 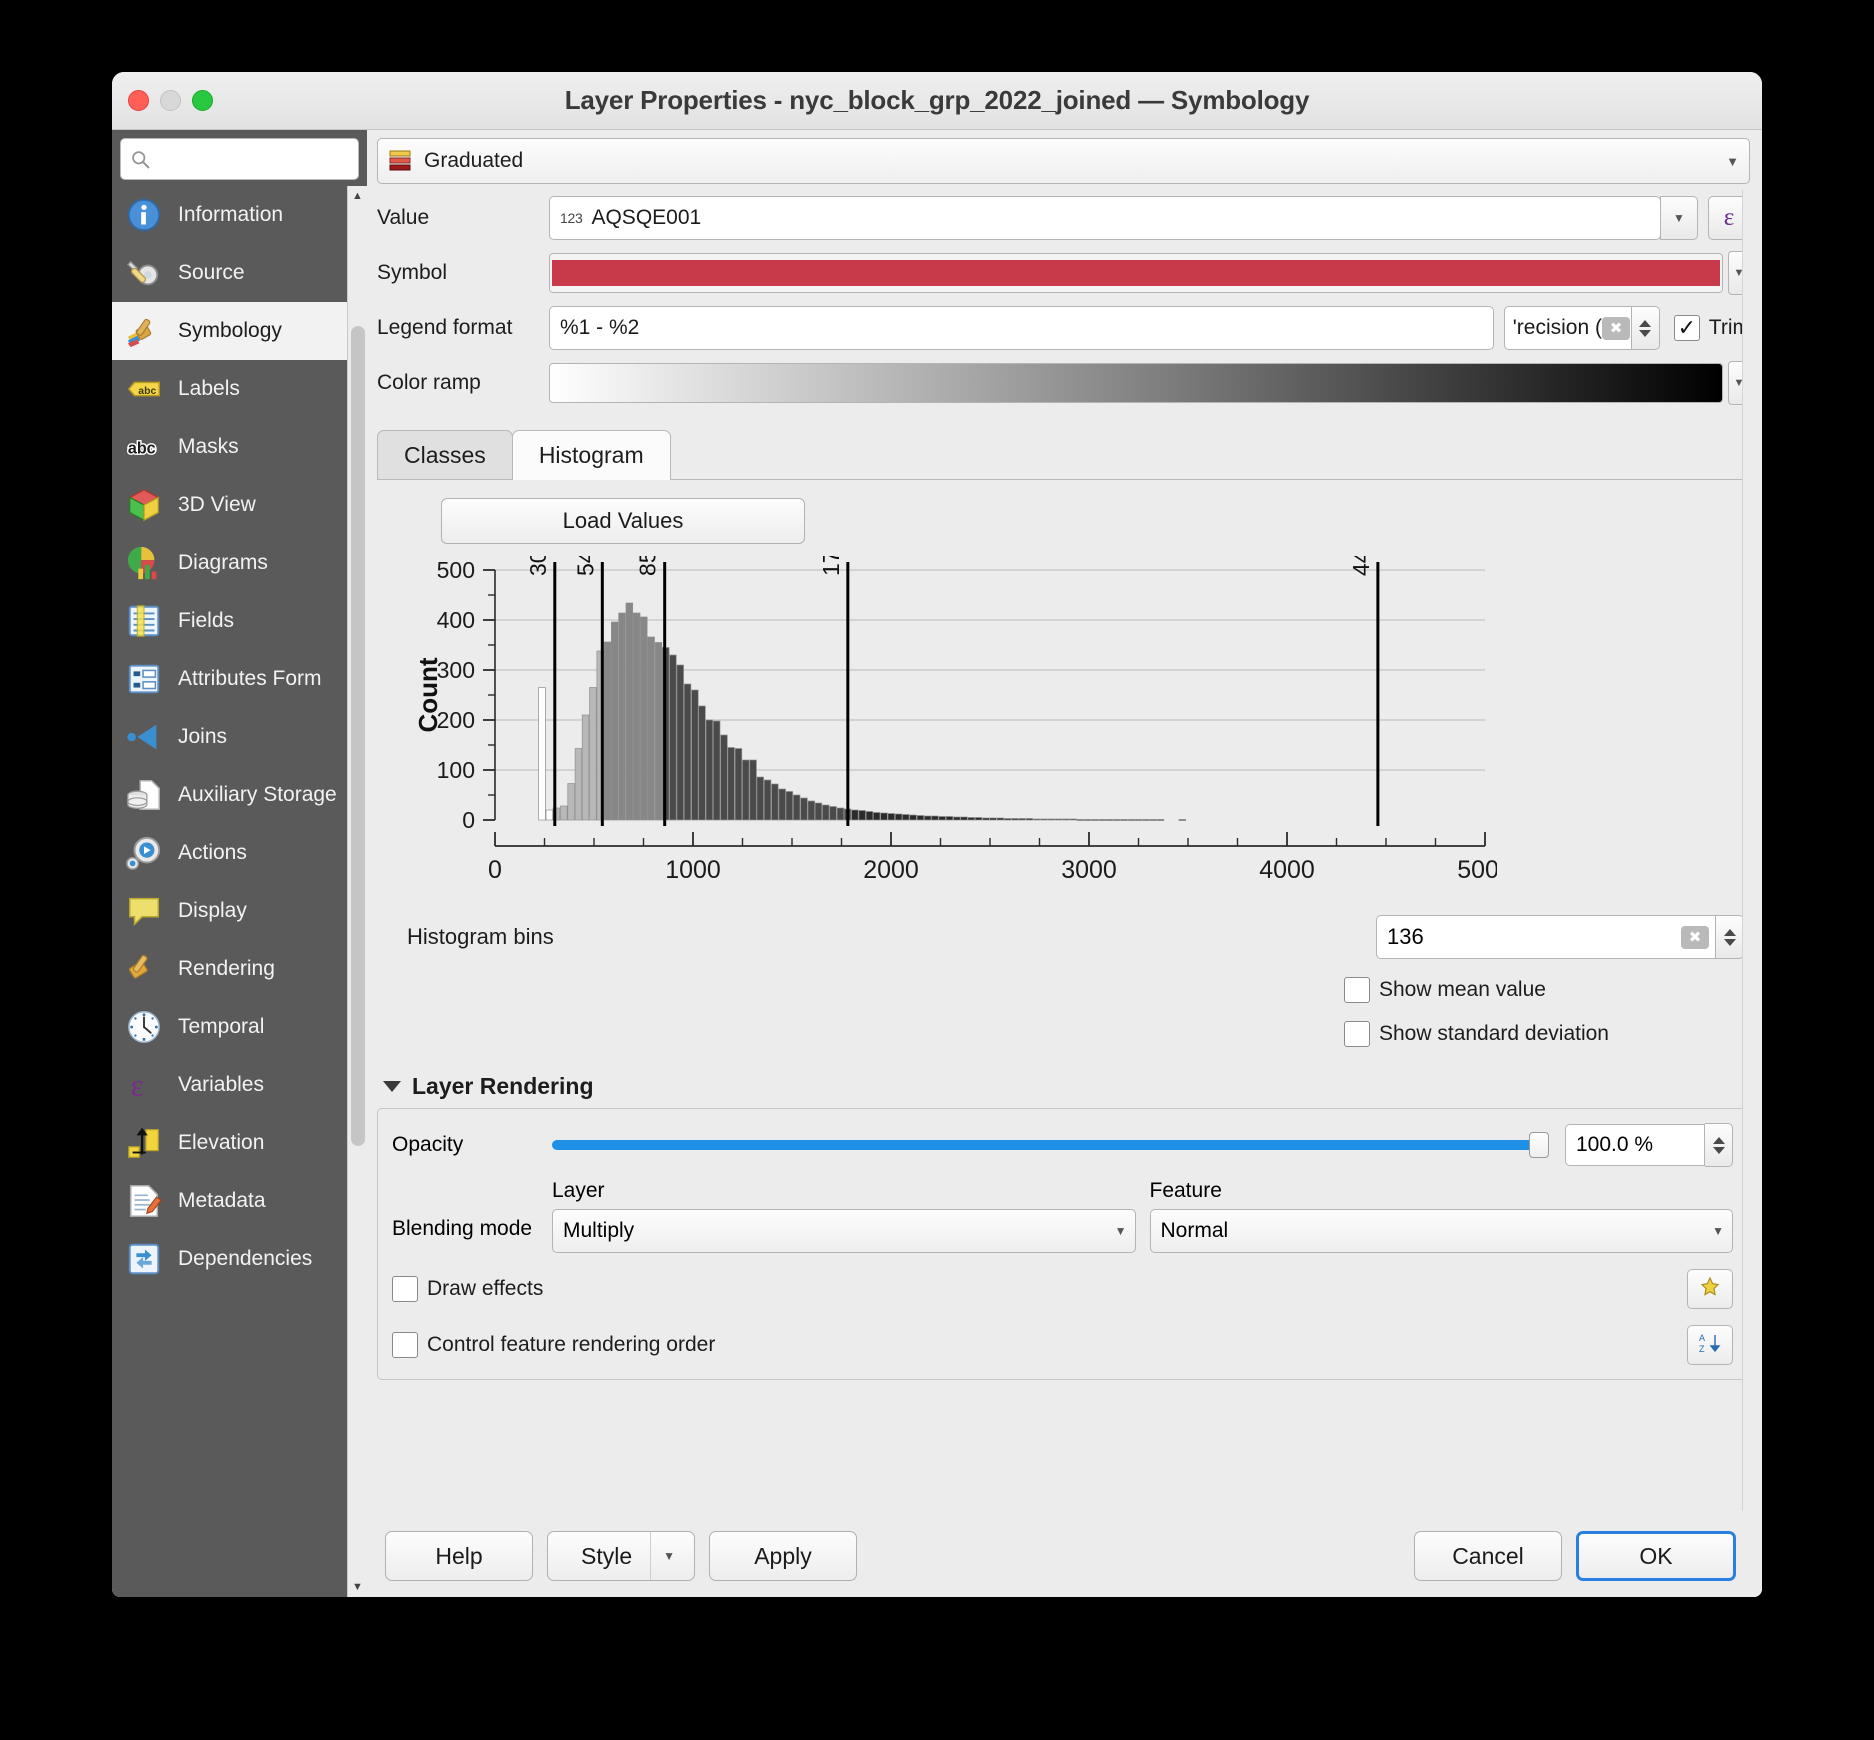 What do you see at coordinates (1441, 1231) in the screenshot?
I see `feature-blend-select: Normal ▼` at bounding box center [1441, 1231].